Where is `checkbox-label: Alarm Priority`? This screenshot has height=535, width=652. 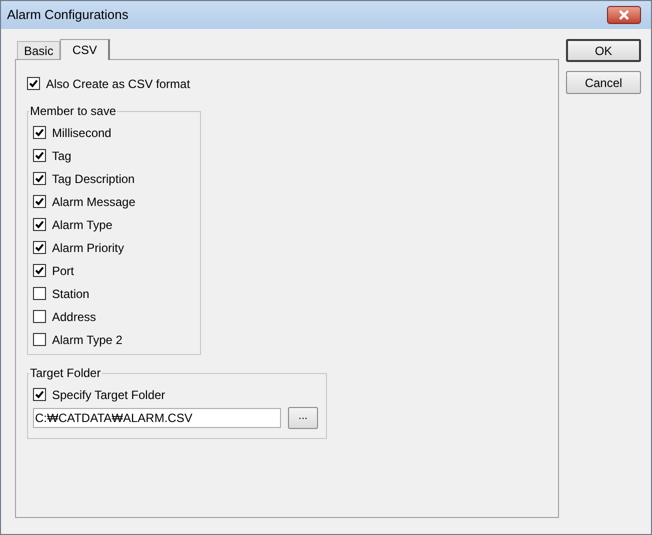
checkbox-label: Alarm Priority is located at coordinates (88, 248).